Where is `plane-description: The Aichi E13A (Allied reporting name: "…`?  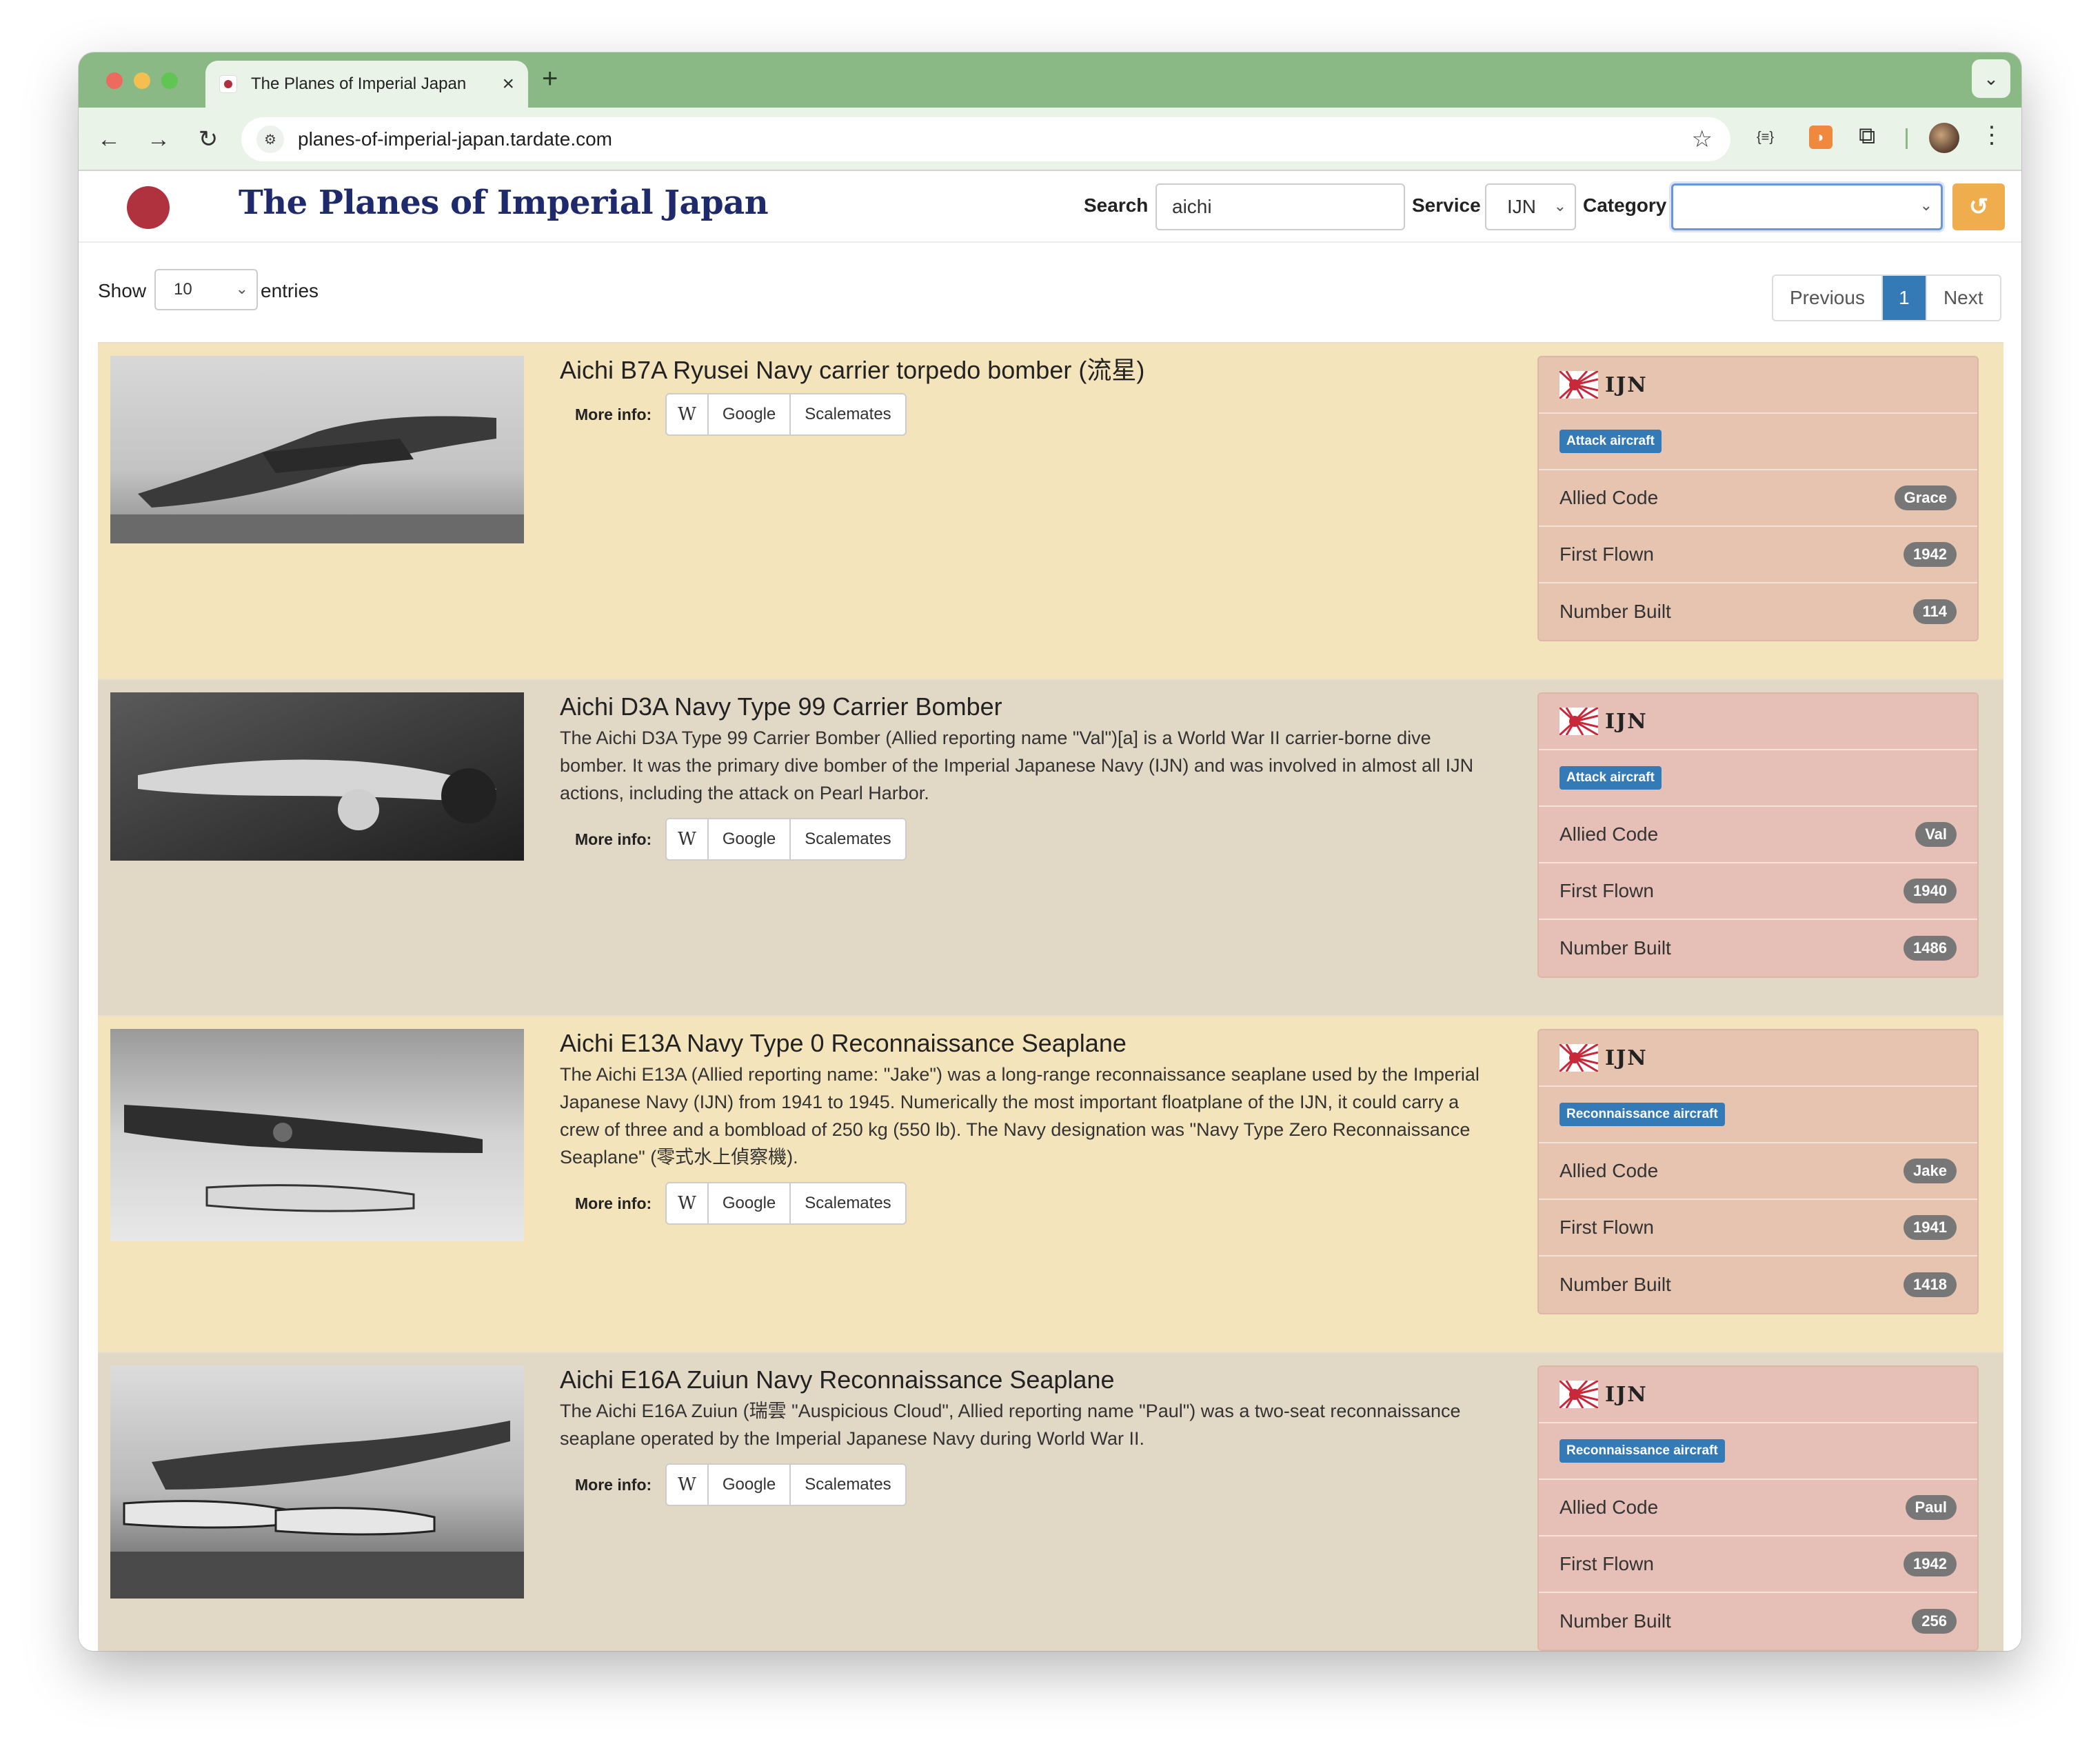
plane-description: The Aichi E13A (Allied reporting name: "… is located at coordinates (1020, 1116).